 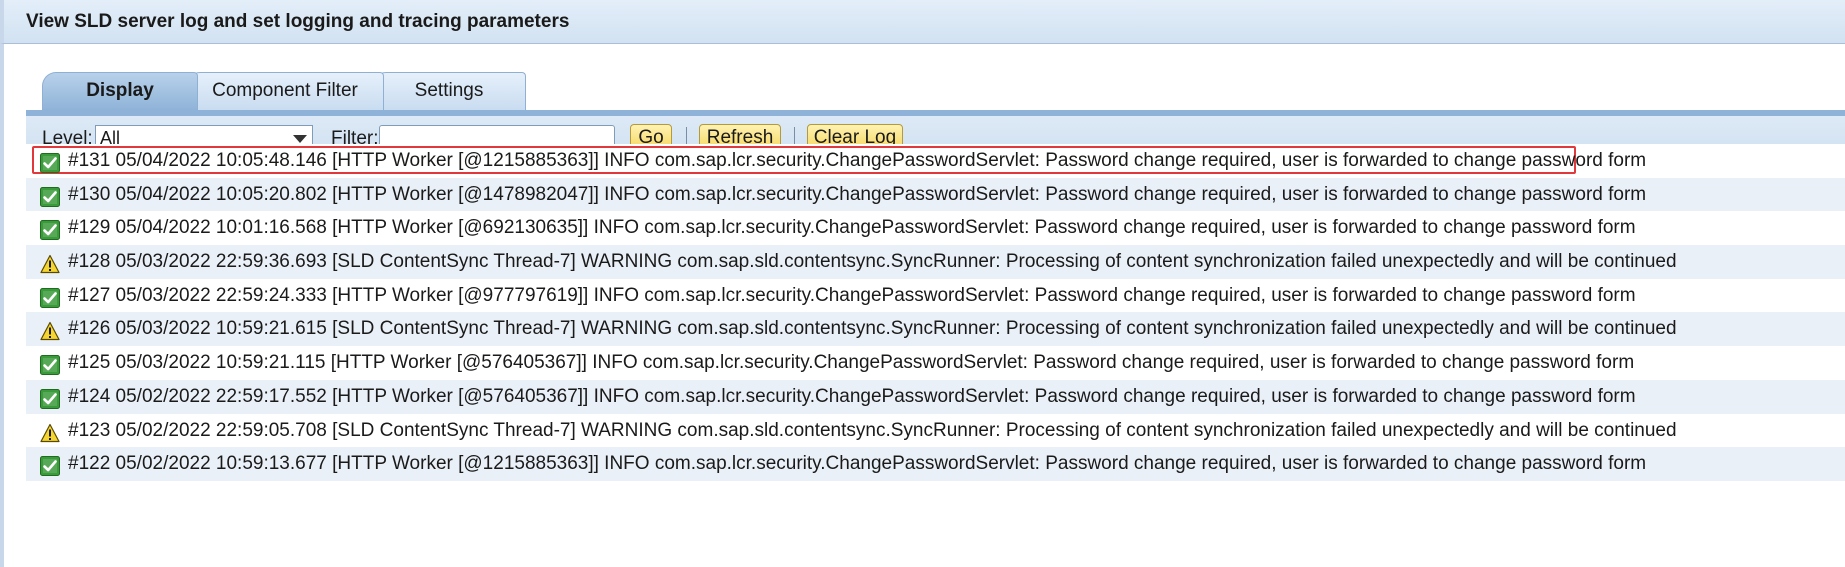 I want to click on tab-component-filter: Component Filter, so click(x=285, y=91).